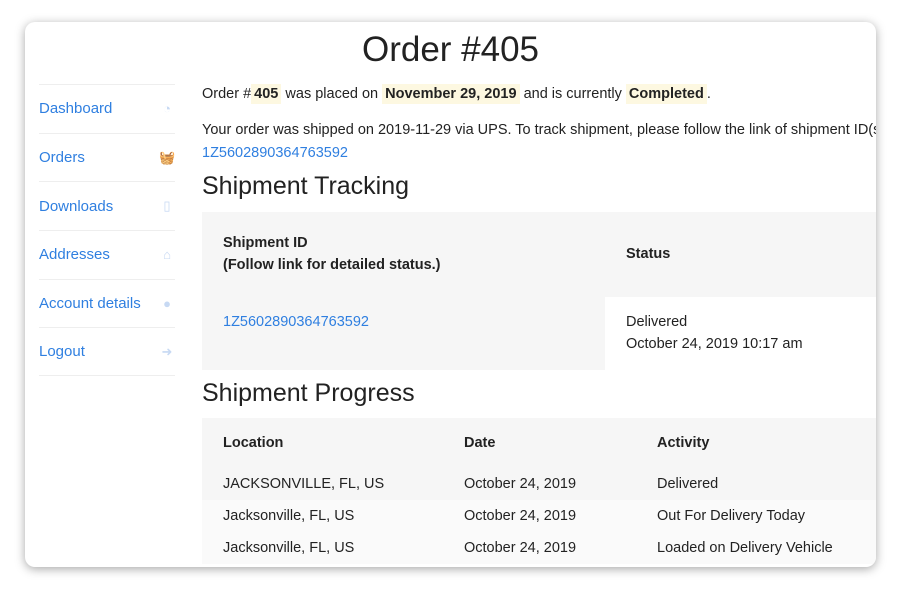 Image resolution: width=900 pixels, height=595 pixels. I want to click on table-cell: Delivered, so click(688, 484).